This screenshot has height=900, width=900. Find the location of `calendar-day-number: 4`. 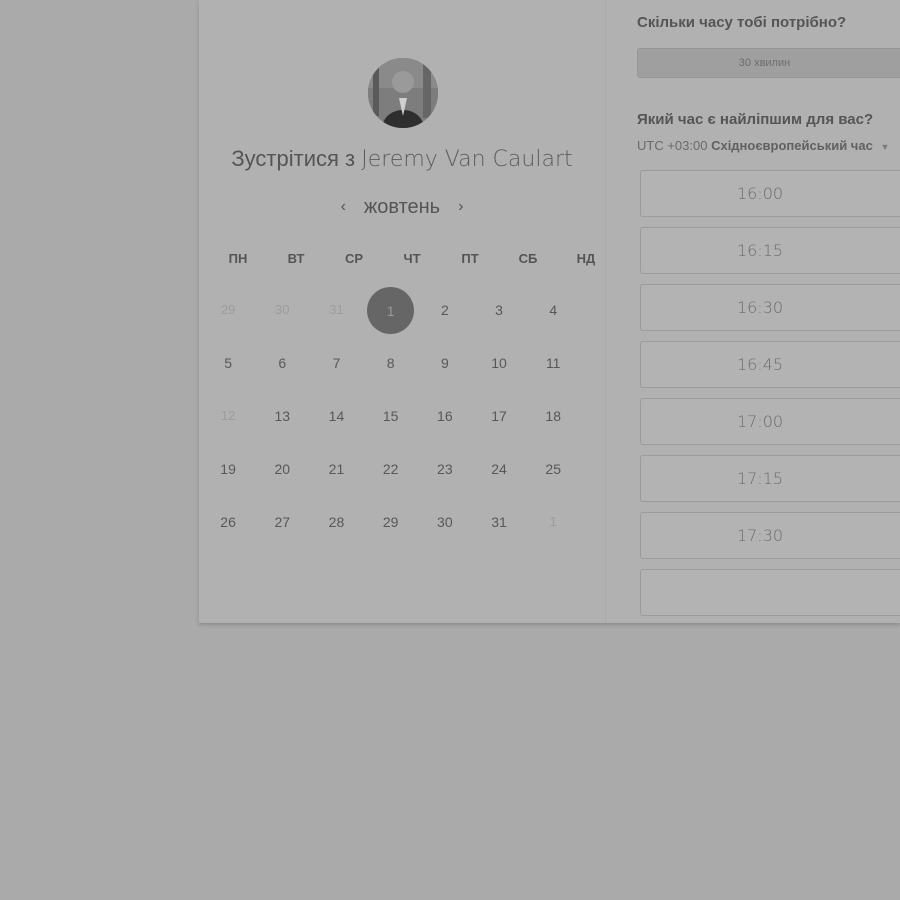

calendar-day-number: 4 is located at coordinates (553, 310).